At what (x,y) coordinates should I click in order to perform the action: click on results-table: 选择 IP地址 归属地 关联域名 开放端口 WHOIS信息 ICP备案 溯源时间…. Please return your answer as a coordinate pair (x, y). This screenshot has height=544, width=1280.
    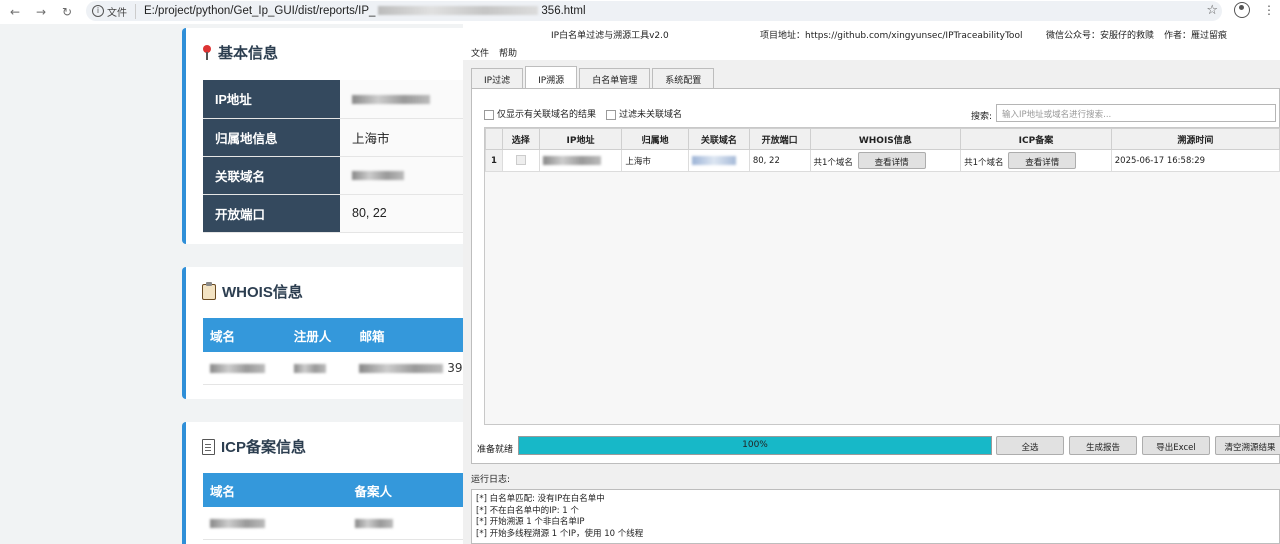
    Looking at the image, I should click on (882, 150).